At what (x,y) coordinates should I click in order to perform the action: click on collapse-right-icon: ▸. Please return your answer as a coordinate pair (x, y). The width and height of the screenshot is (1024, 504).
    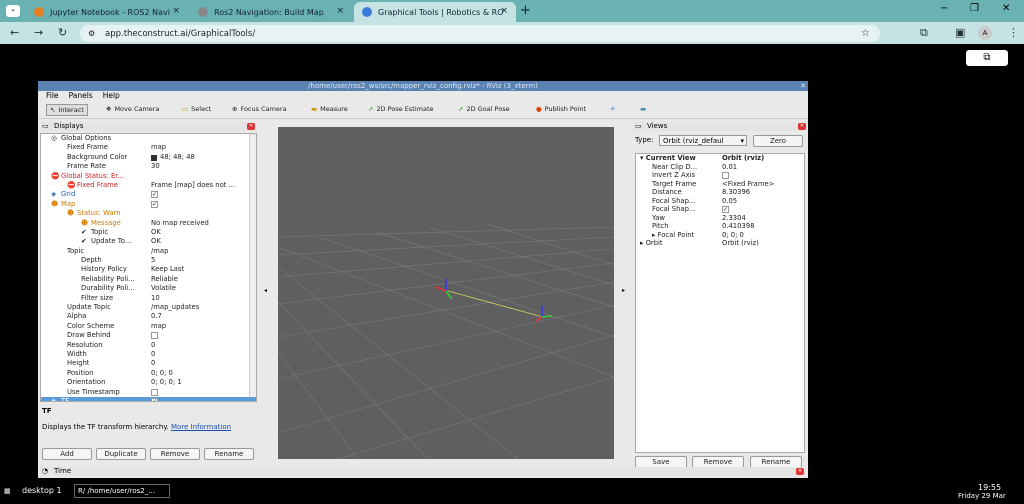
    Looking at the image, I should click on (623, 290).